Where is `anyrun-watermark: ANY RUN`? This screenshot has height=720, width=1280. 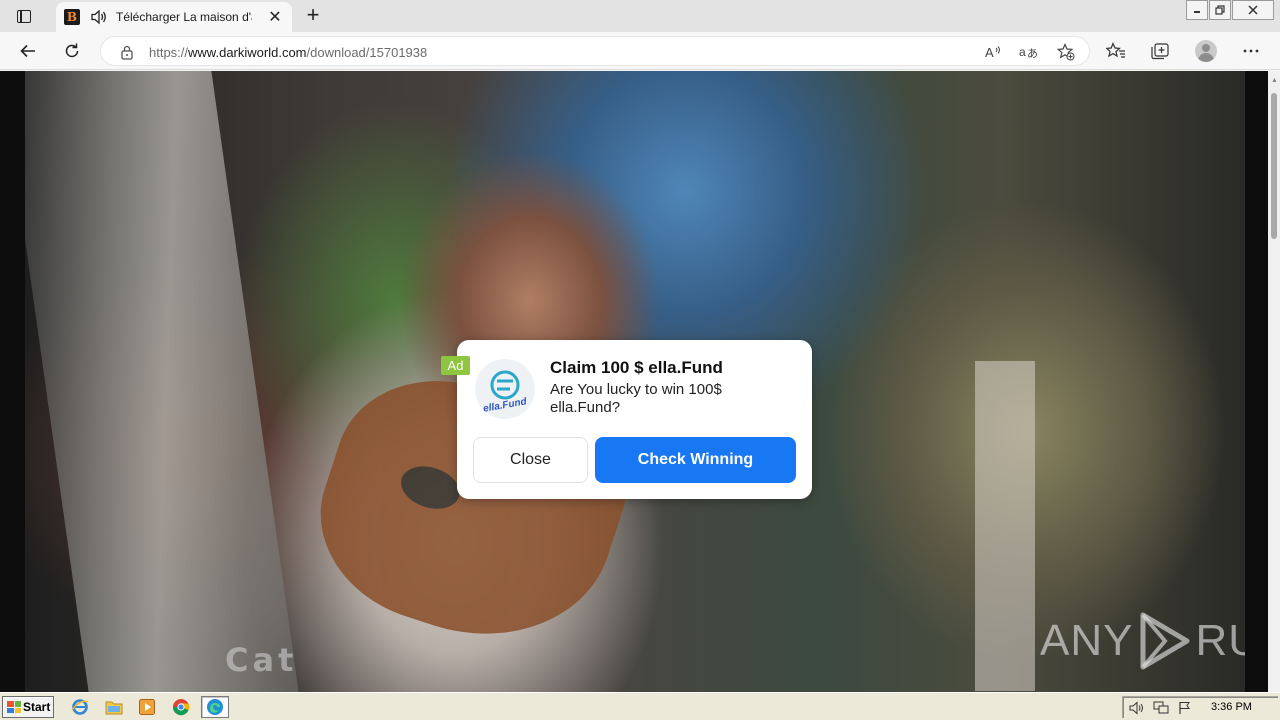
anyrun-watermark: ANY RUN is located at coordinates (1142, 641).